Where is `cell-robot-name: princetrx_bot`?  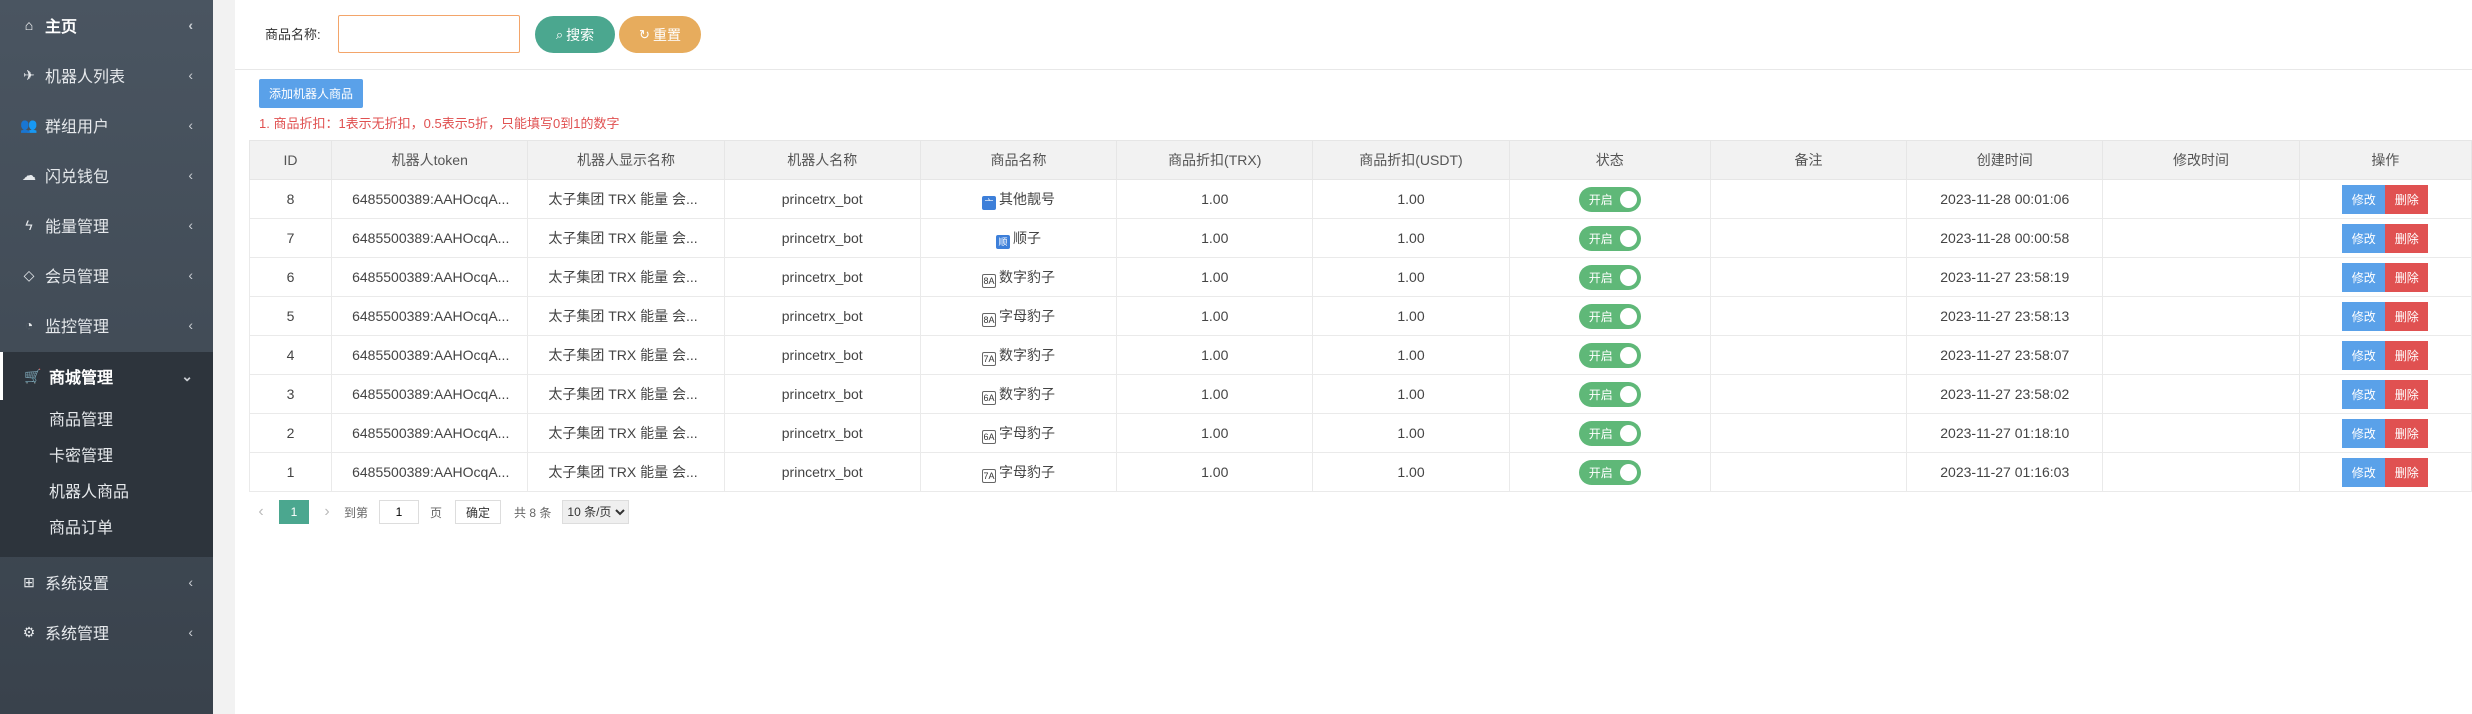 cell-robot-name: princetrx_bot is located at coordinates (822, 472).